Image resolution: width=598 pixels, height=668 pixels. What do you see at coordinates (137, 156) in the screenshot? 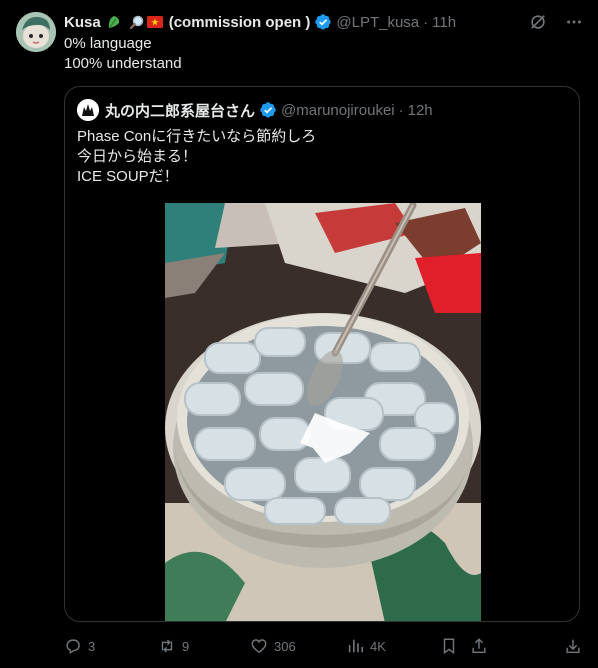
I see `quoted-text-line: 今日から始まる！` at bounding box center [137, 156].